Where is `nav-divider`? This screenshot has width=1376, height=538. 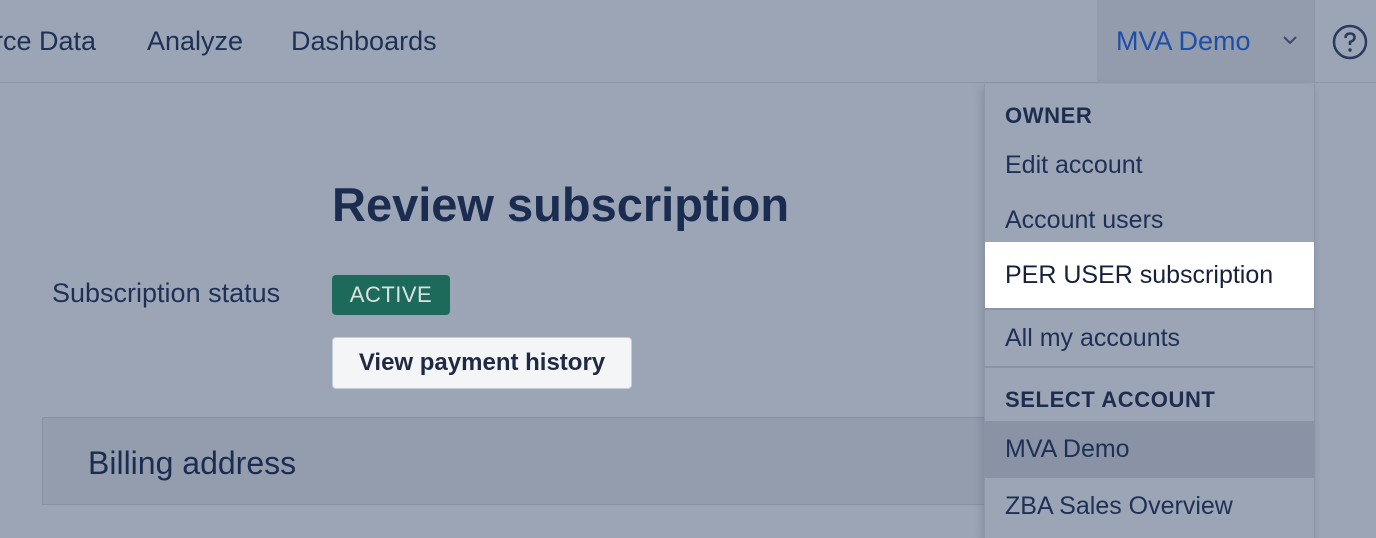
nav-divider is located at coordinates (1314, 41).